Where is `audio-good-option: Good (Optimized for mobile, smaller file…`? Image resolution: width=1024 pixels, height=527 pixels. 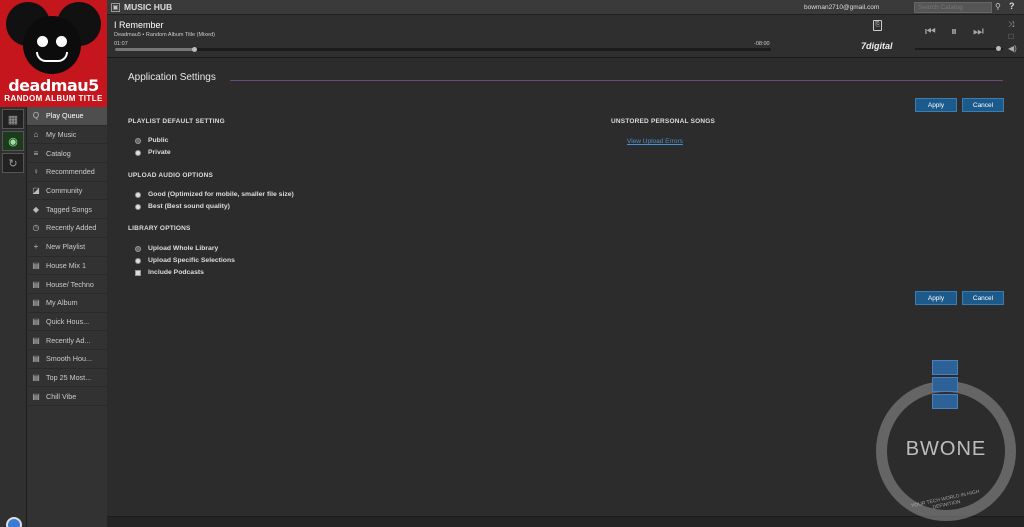 audio-good-option: Good (Optimized for mobile, smaller file… is located at coordinates (214, 194).